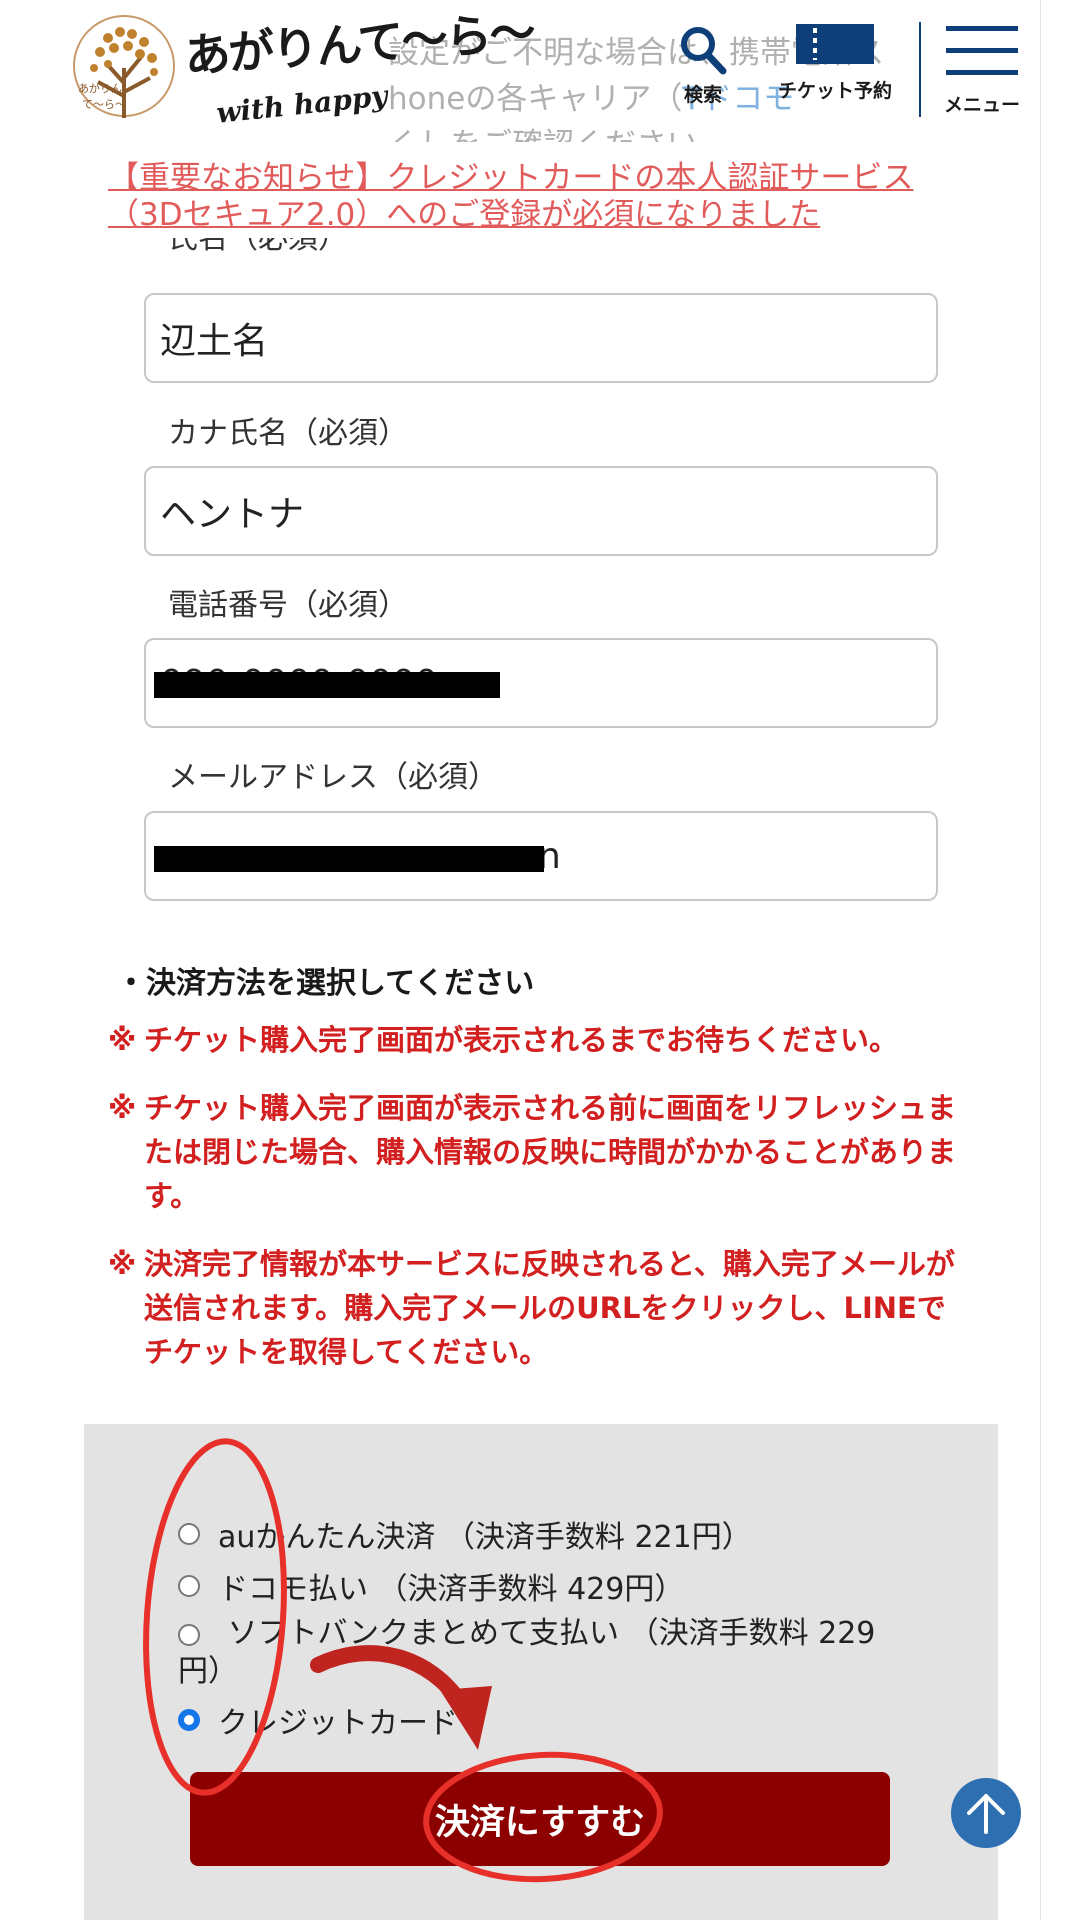  Describe the element at coordinates (325, 983) in the screenshot. I see `payment-method-heading: ・決済方法を選択してください` at that location.